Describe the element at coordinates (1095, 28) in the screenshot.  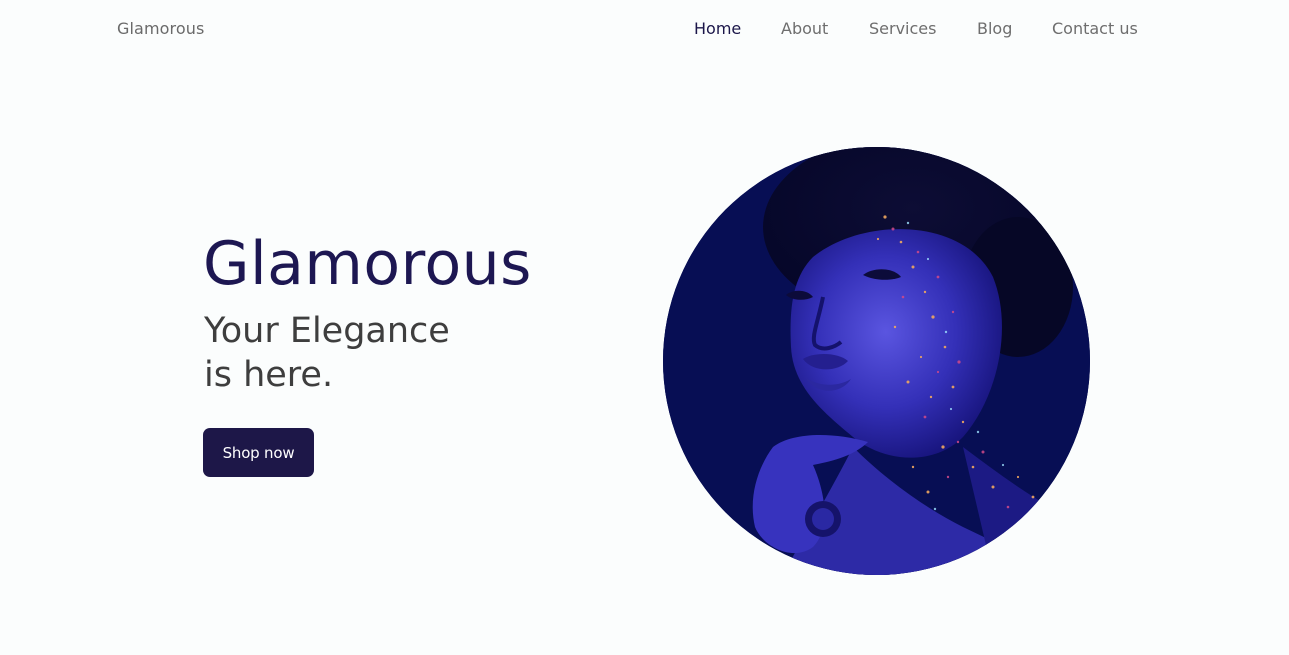
I see `nav-link-contact: Contact us` at that location.